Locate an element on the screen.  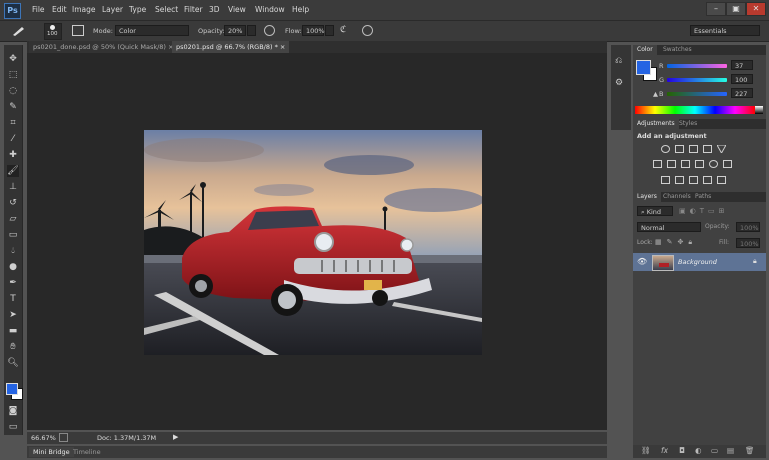
menu-file: File is located at coordinates (38, 9).